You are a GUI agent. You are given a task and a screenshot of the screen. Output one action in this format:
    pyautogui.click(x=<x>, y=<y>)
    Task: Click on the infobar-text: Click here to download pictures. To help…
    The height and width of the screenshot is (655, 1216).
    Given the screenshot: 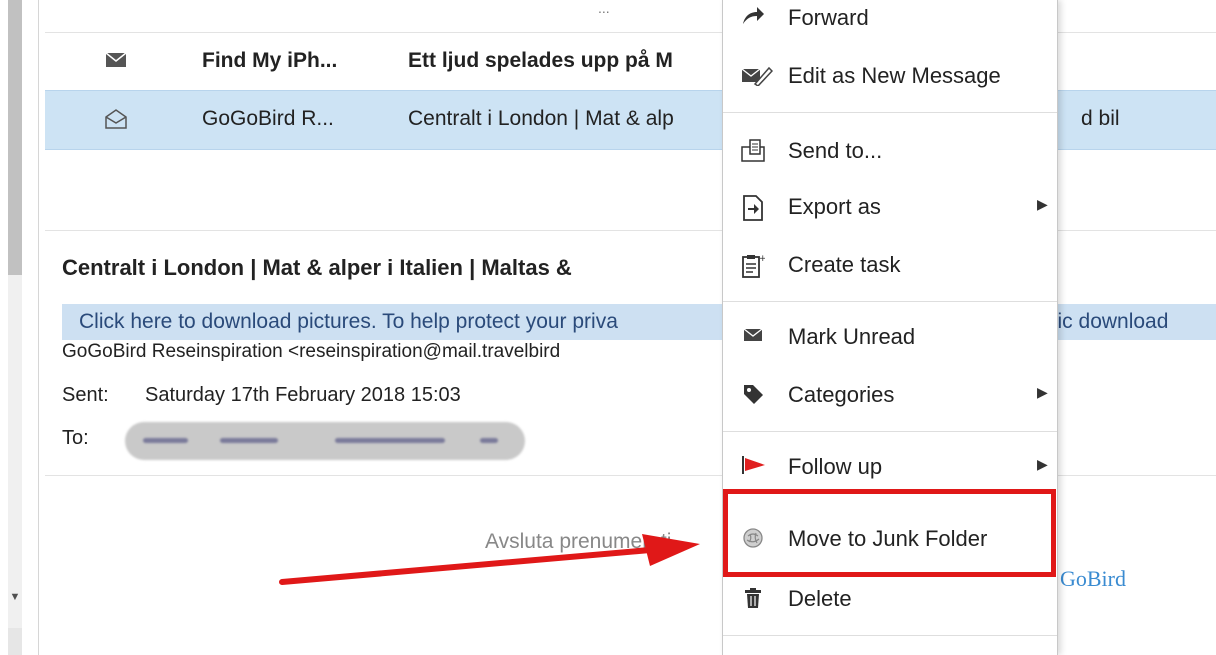 What is the action you would take?
    pyautogui.click(x=348, y=322)
    